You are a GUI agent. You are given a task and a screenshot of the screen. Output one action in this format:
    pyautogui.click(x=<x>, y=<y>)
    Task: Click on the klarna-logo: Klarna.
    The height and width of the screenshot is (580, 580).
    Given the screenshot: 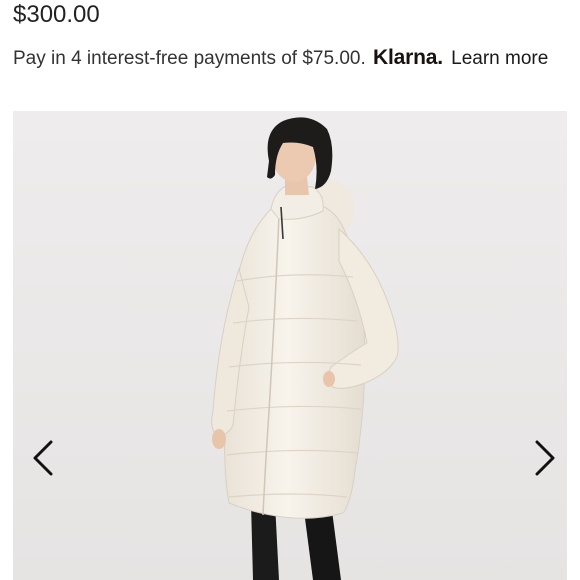 What is the action you would take?
    pyautogui.click(x=408, y=57)
    